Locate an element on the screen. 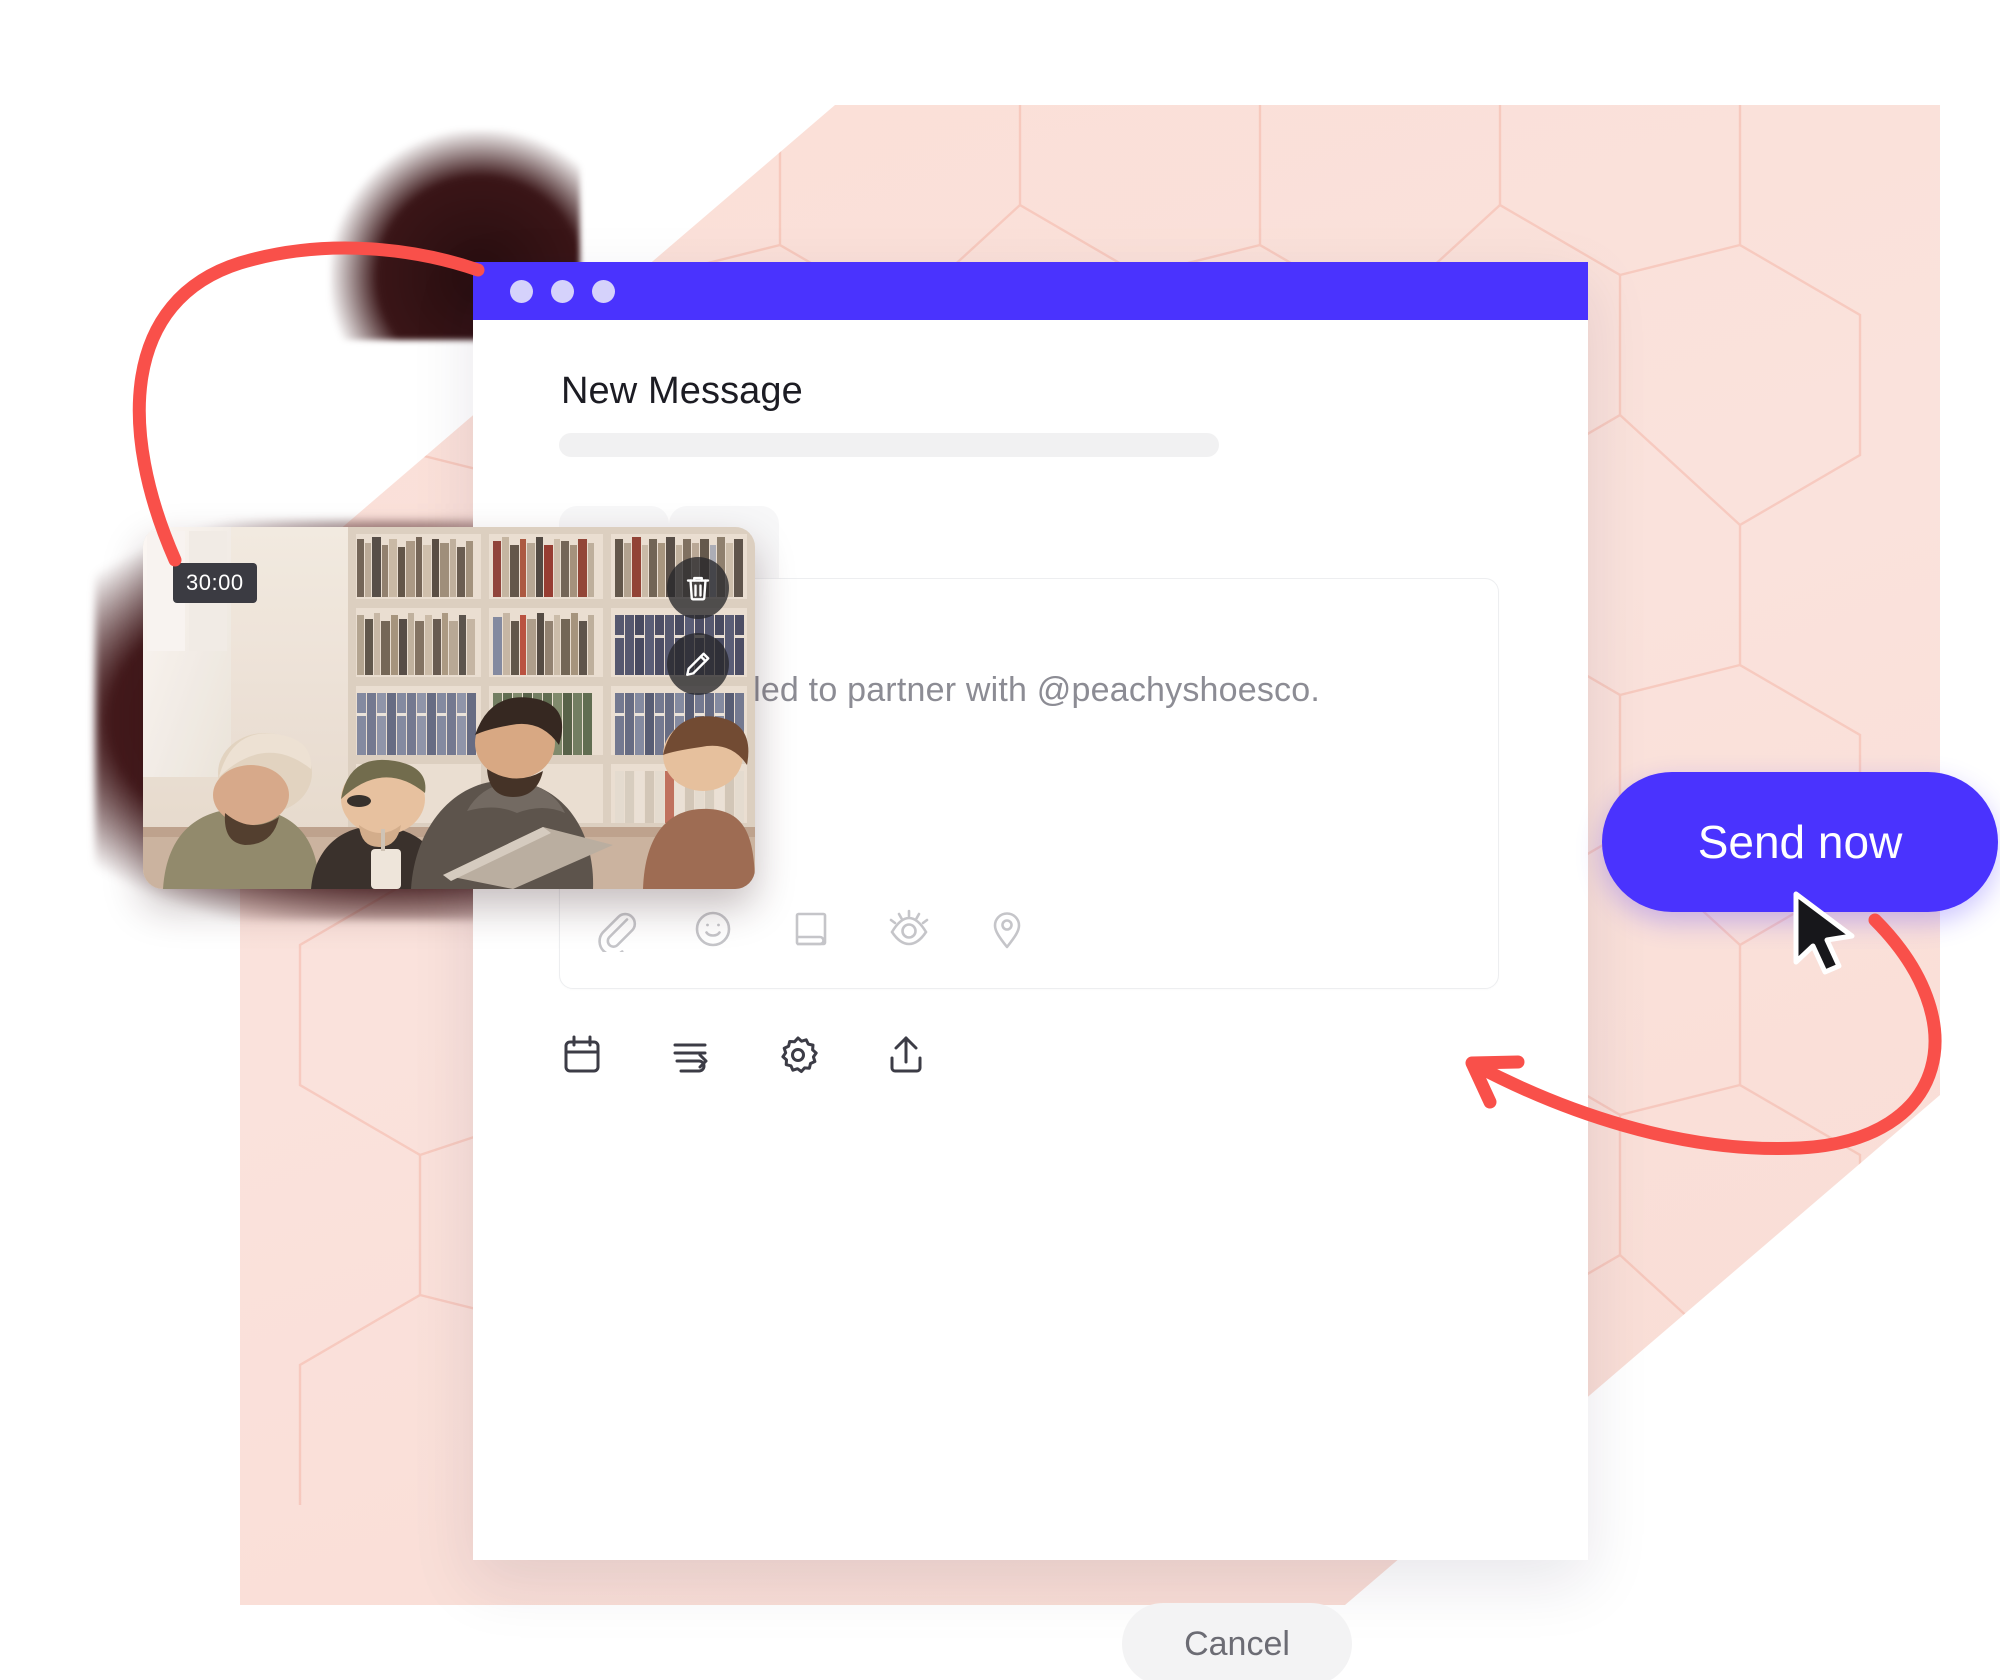 The width and height of the screenshot is (2000, 1680). mouse-cursor-icon is located at coordinates (1824, 933).